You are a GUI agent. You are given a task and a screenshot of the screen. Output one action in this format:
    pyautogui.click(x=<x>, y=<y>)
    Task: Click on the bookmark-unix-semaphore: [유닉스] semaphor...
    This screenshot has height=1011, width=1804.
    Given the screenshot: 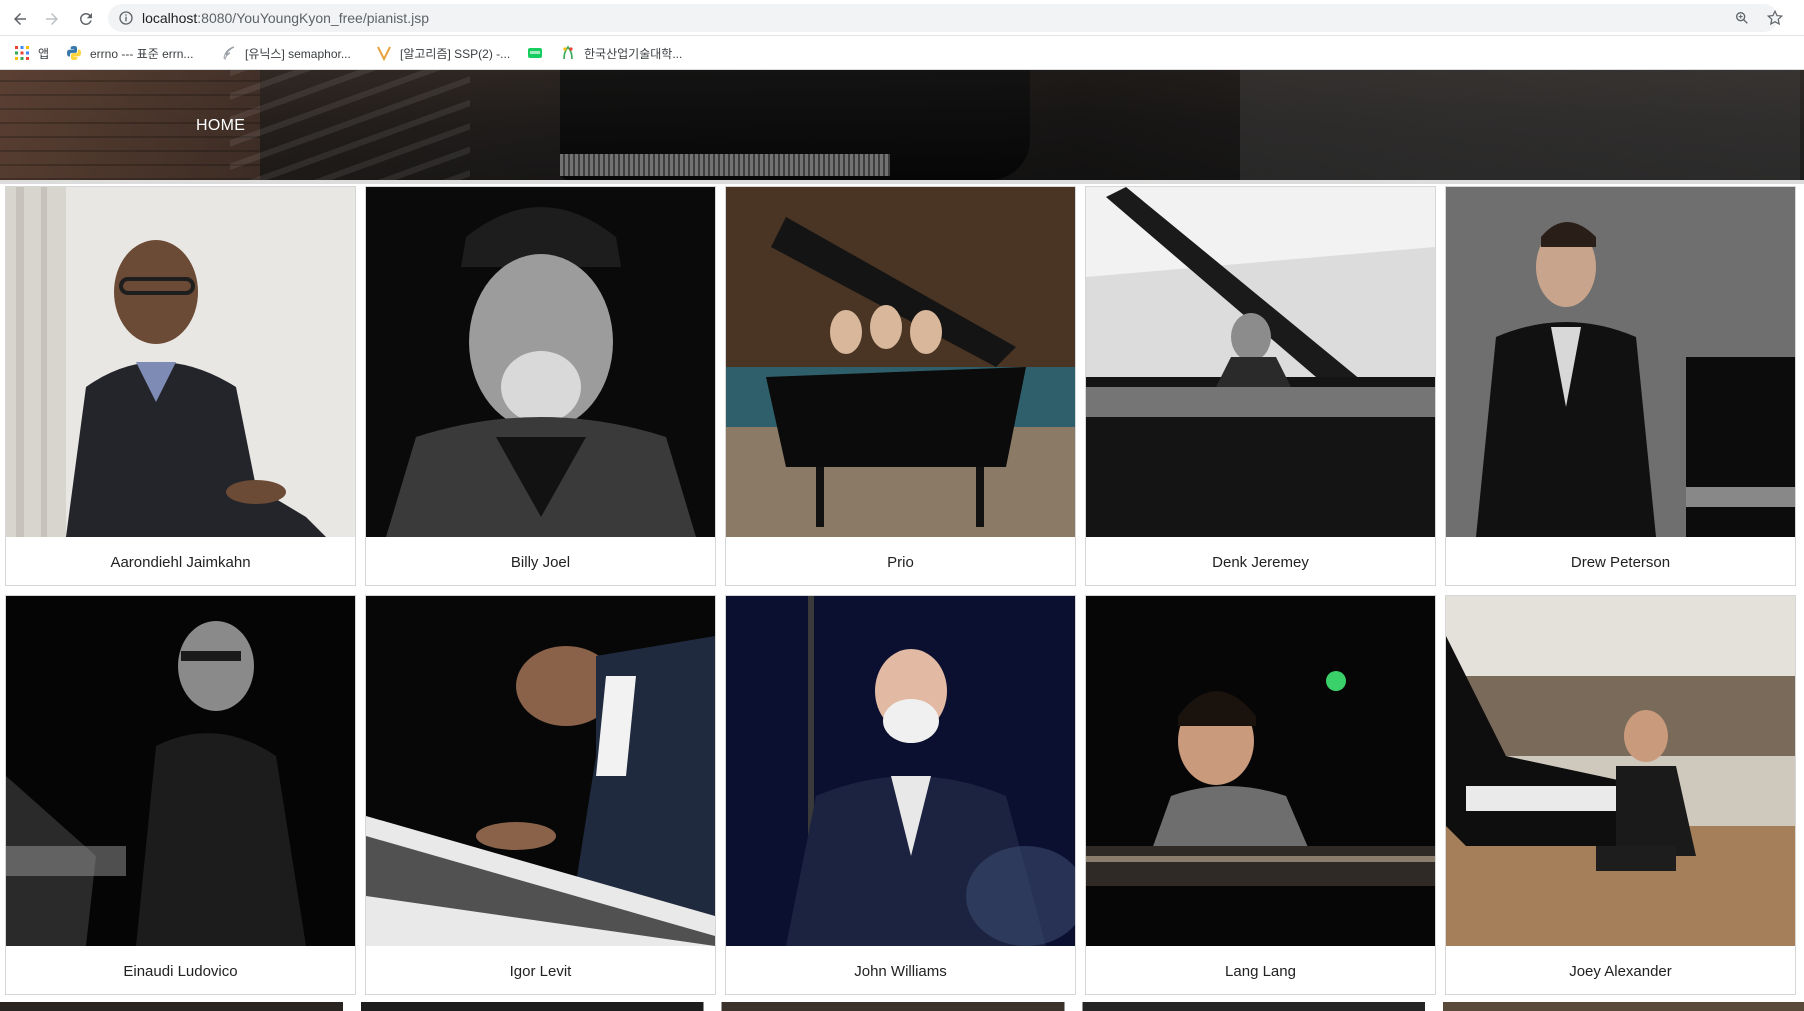 What is the action you would take?
    pyautogui.click(x=286, y=53)
    